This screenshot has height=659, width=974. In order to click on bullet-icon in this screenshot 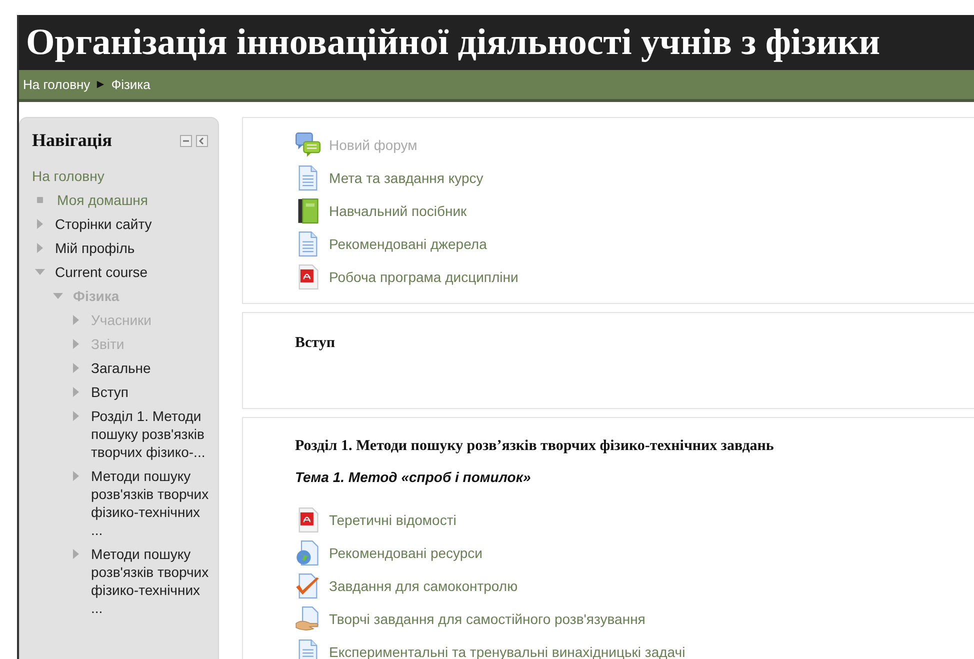, I will do `click(40, 200)`.